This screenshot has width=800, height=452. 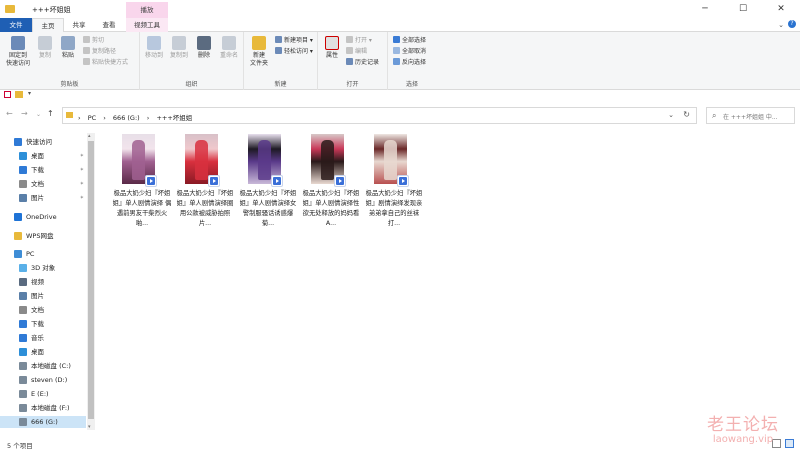 What do you see at coordinates (151, 181) in the screenshot?
I see `video-play-icon` at bounding box center [151, 181].